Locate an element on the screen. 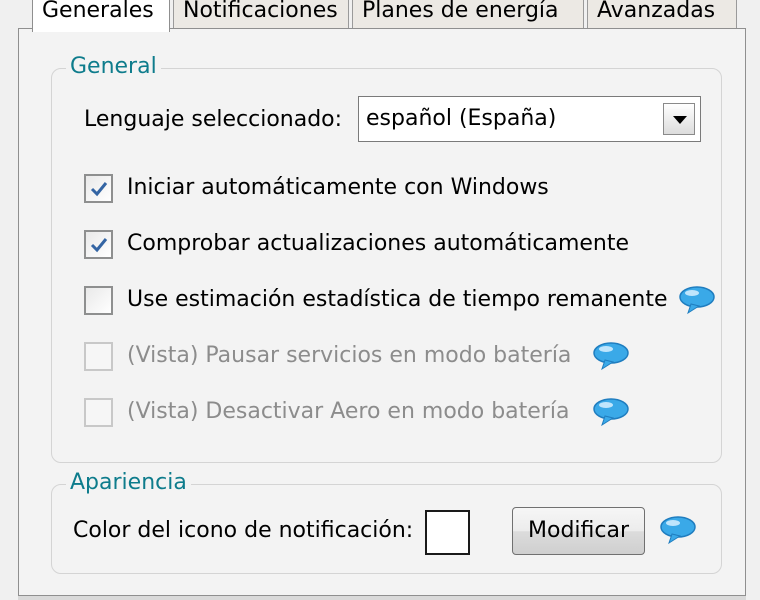  checkbox-check-updates is located at coordinates (98, 244).